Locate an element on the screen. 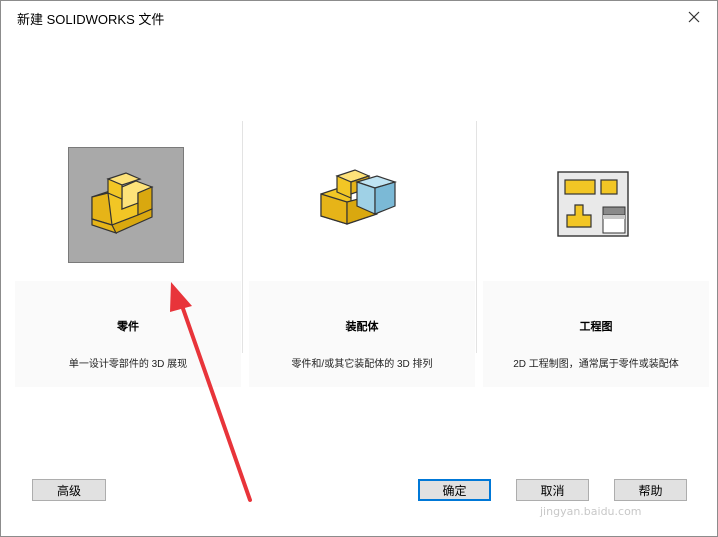  part-icon is located at coordinates (122, 203).